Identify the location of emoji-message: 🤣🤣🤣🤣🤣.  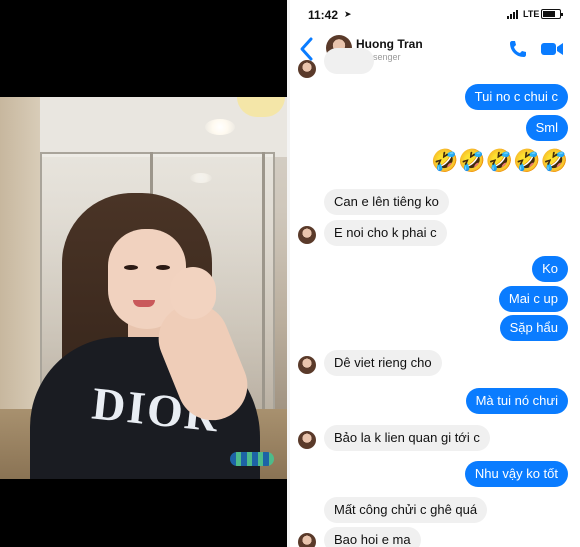
(499, 161).